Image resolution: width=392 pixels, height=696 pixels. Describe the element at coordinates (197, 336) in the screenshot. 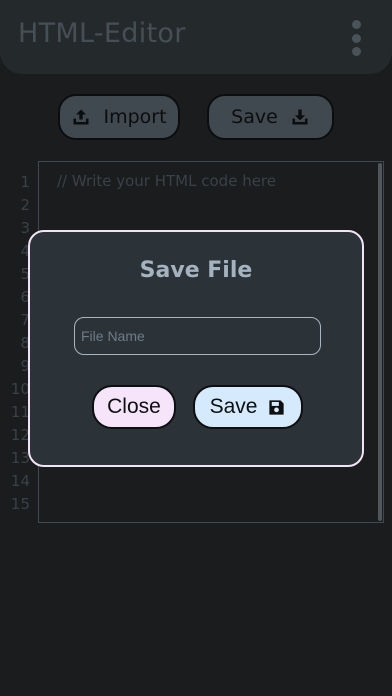

I see `file-name-input` at that location.